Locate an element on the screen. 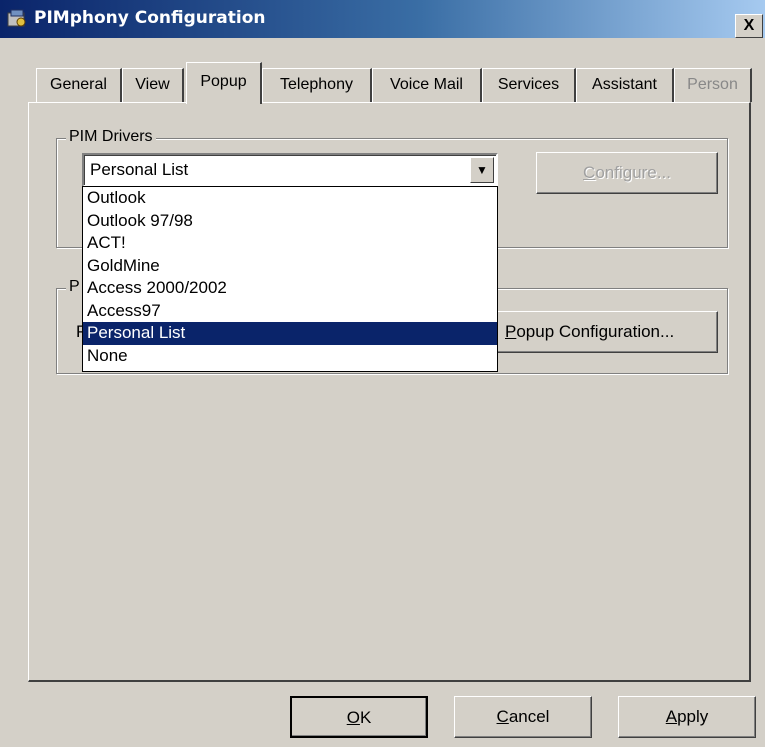 The height and width of the screenshot is (747, 765). window-title: PIMphony Configuration is located at coordinates (150, 18).